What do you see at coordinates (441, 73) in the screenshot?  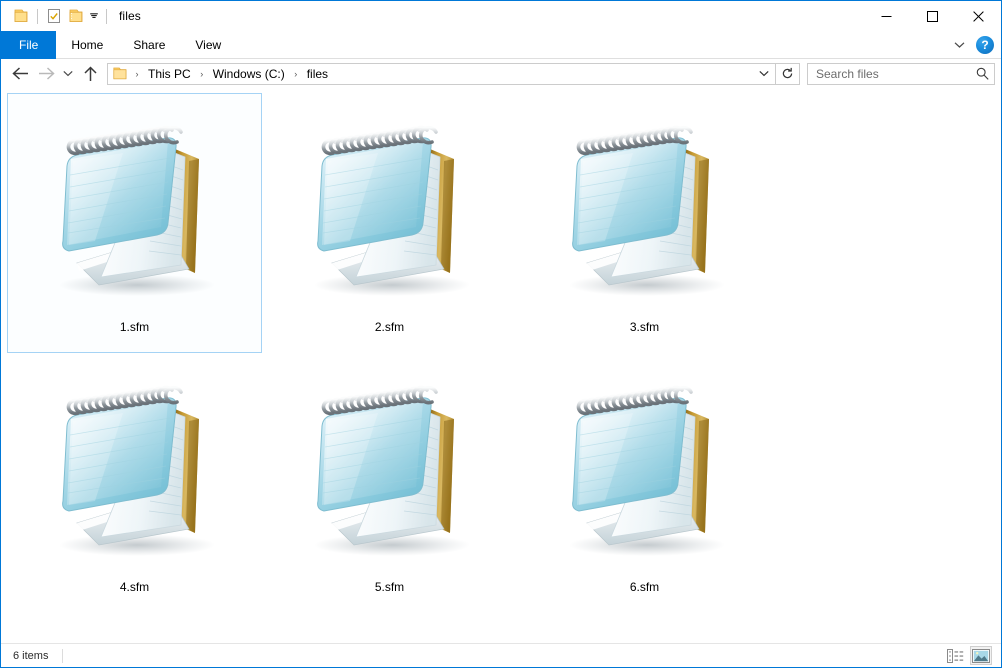 I see `address-bar: › This PC › Windows (C:) › files` at bounding box center [441, 73].